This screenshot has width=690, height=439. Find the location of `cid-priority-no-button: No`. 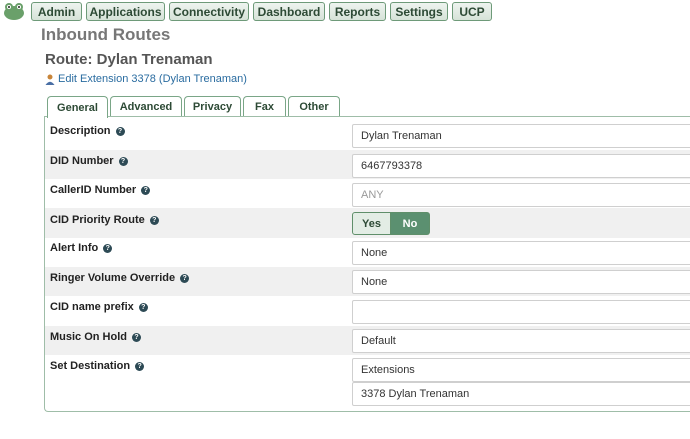

cid-priority-no-button: No is located at coordinates (410, 223).